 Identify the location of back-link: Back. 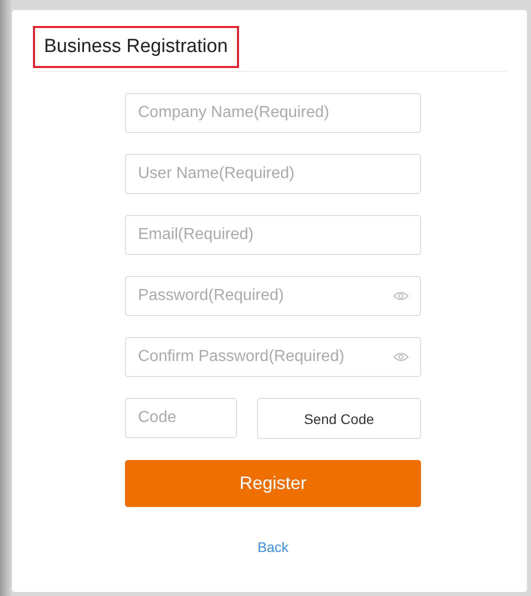
(273, 547).